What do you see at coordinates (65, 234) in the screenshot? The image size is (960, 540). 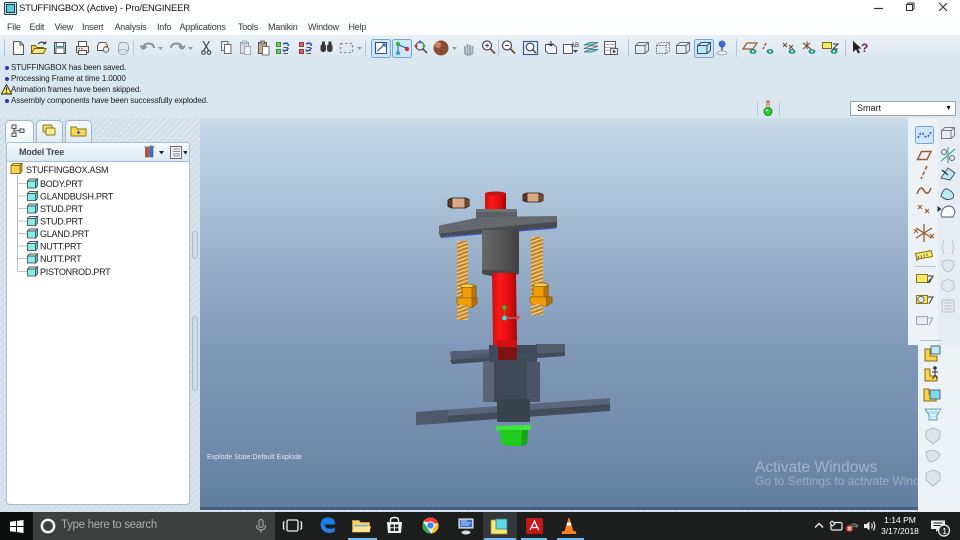 I see `svg-text: GLAND.PRT` at bounding box center [65, 234].